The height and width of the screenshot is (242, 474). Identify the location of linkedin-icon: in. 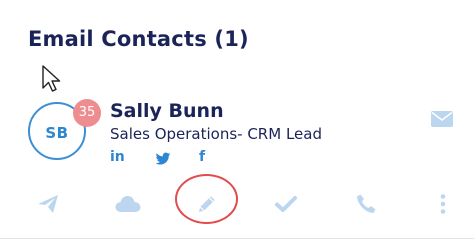
(117, 157).